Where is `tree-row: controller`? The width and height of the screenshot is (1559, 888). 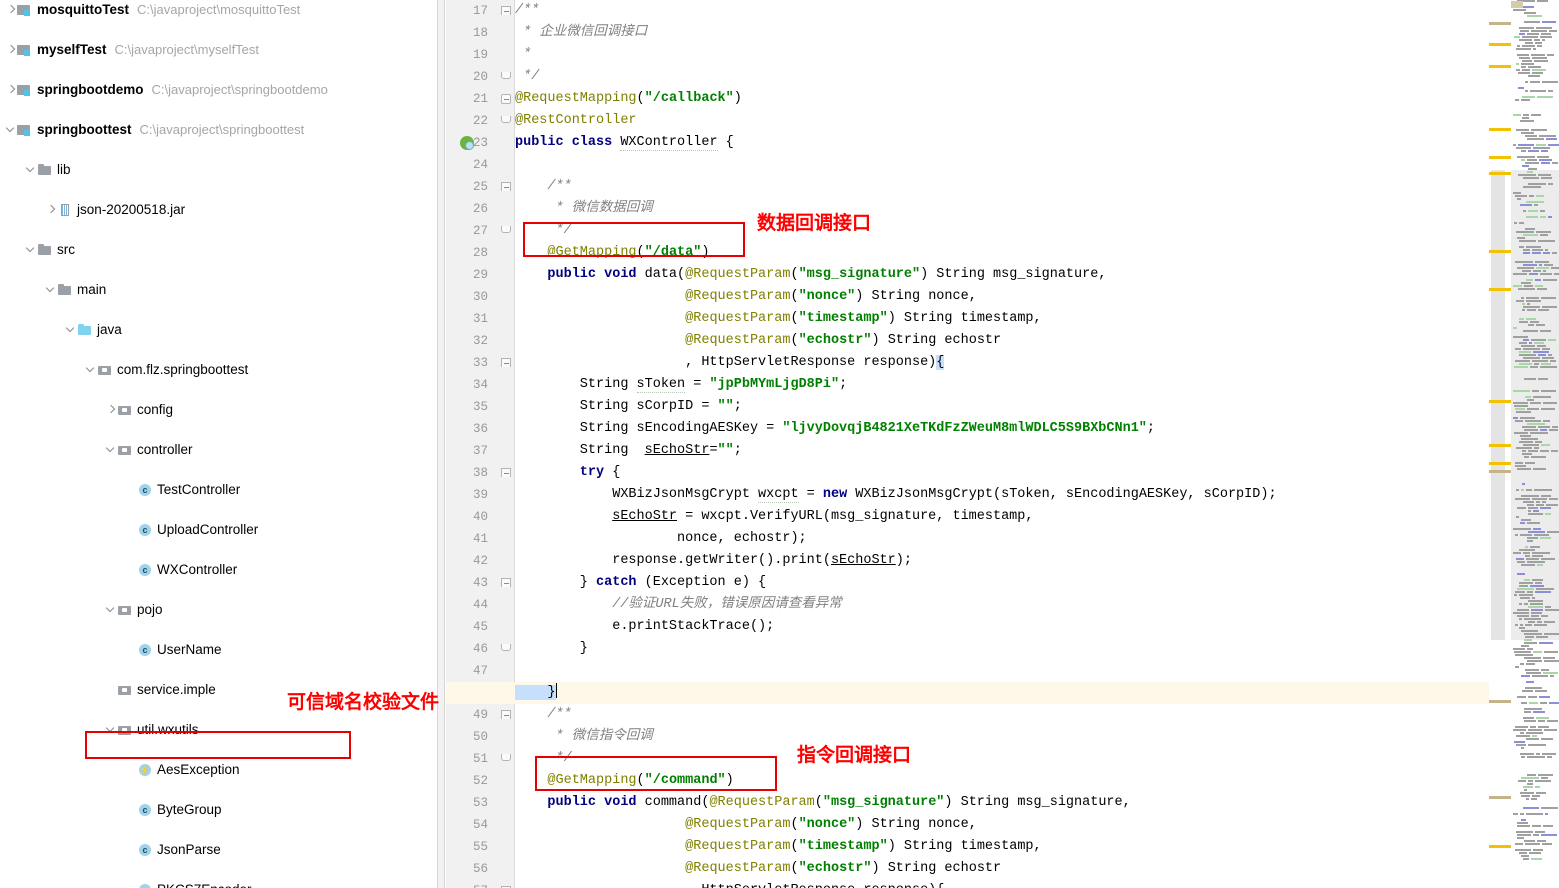
tree-row: controller is located at coordinates (218, 450).